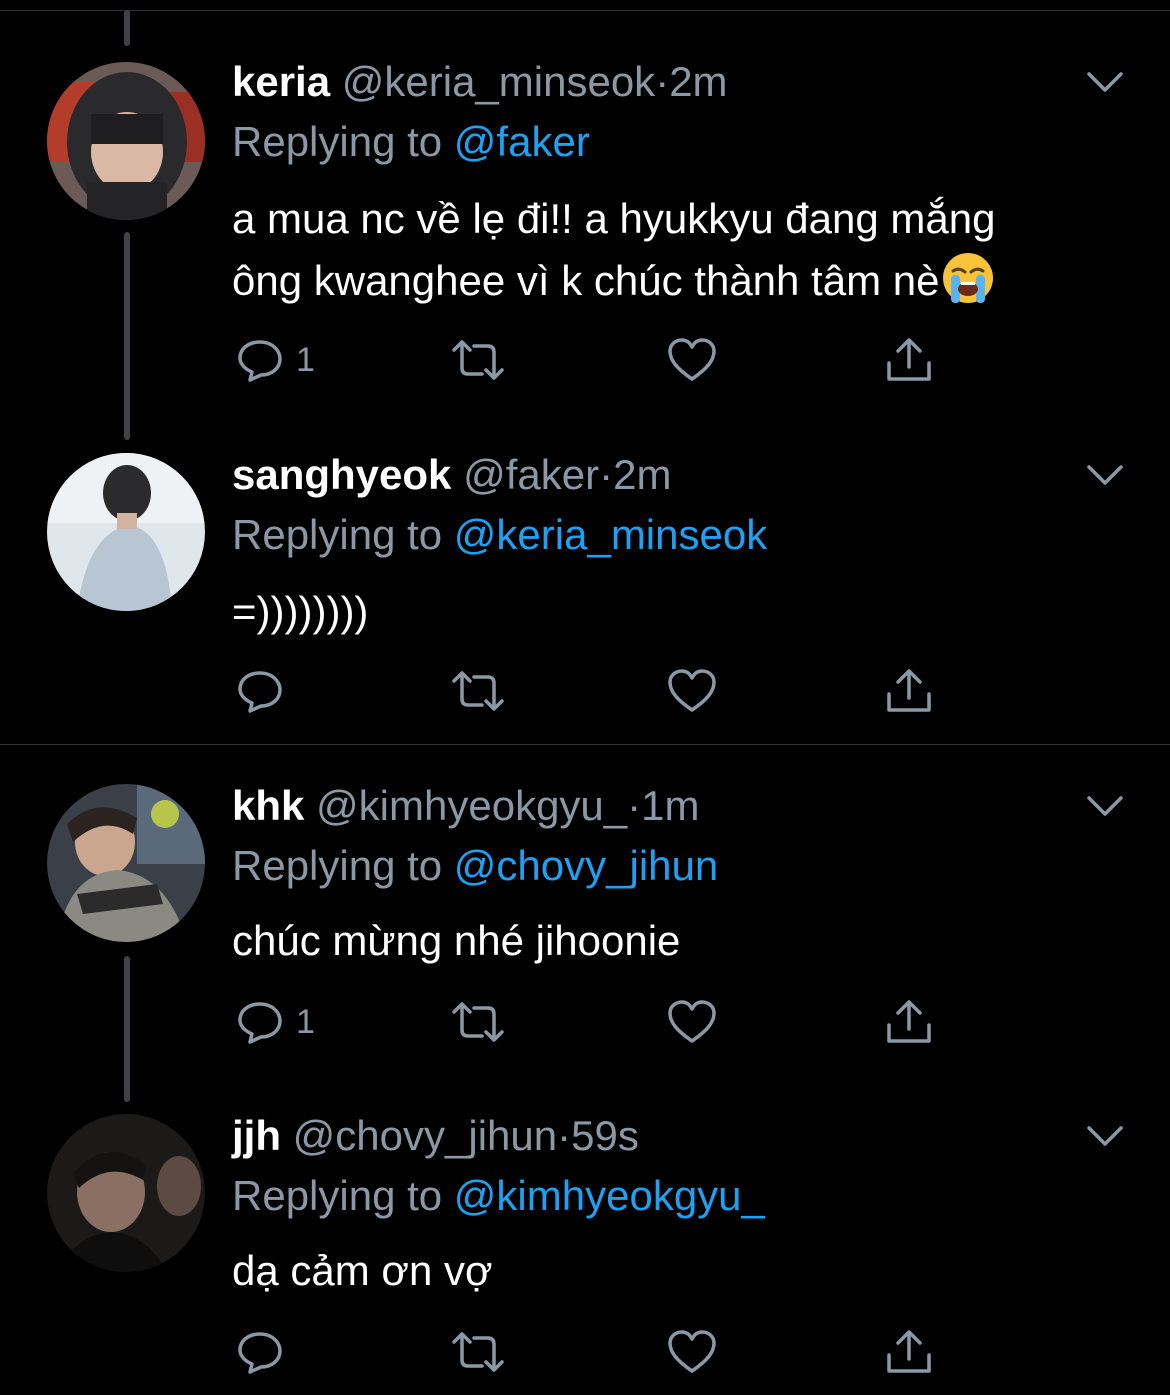 The width and height of the screenshot is (1170, 1395). Describe the element at coordinates (609, 1195) in the screenshot. I see `mention-link: @kimhyeokgyu_` at that location.